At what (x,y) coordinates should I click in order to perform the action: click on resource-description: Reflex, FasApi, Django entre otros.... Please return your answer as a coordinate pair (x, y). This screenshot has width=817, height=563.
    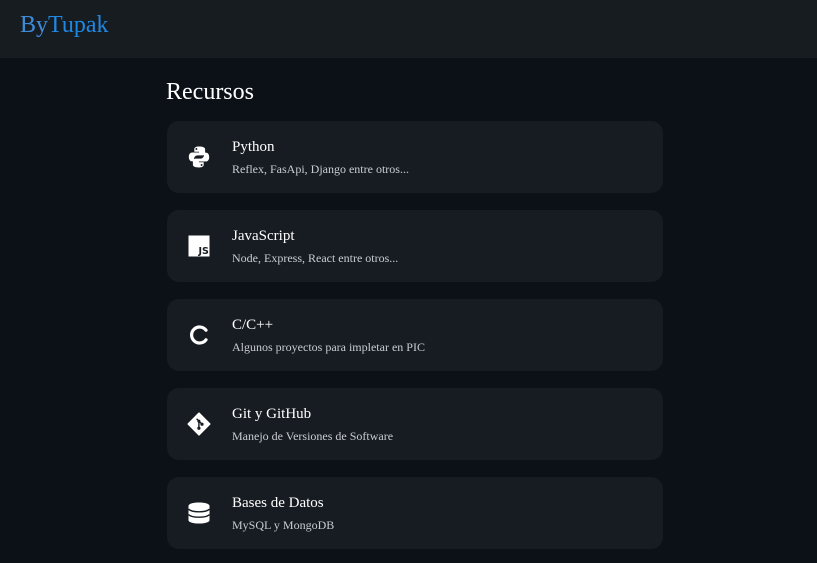
    Looking at the image, I should click on (320, 169).